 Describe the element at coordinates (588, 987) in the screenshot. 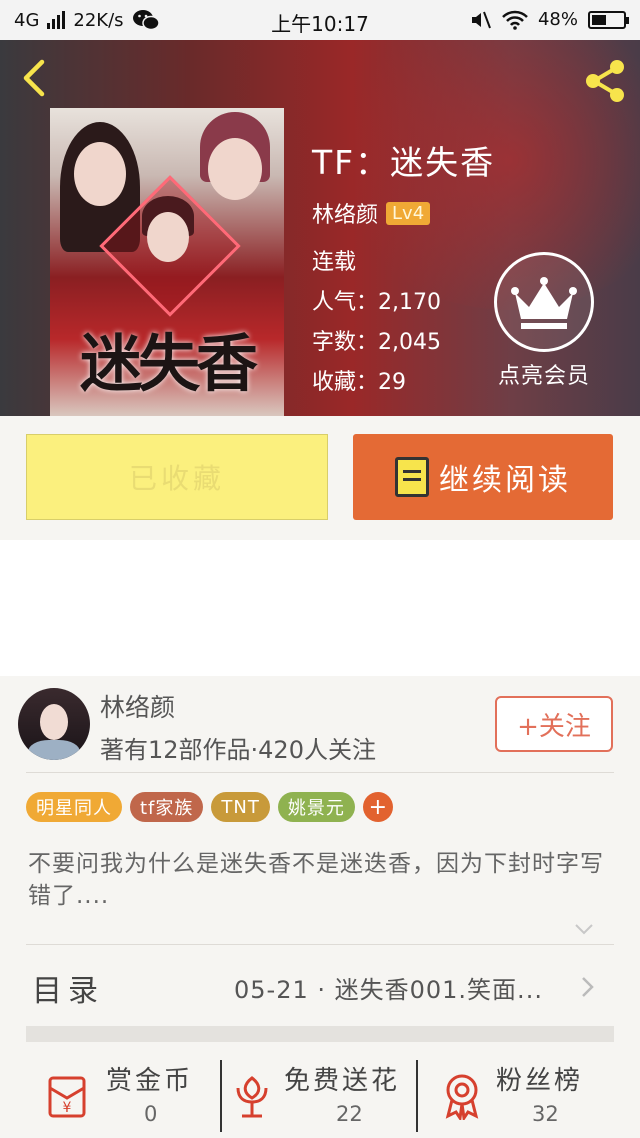

I see `chevron-right-icon` at that location.